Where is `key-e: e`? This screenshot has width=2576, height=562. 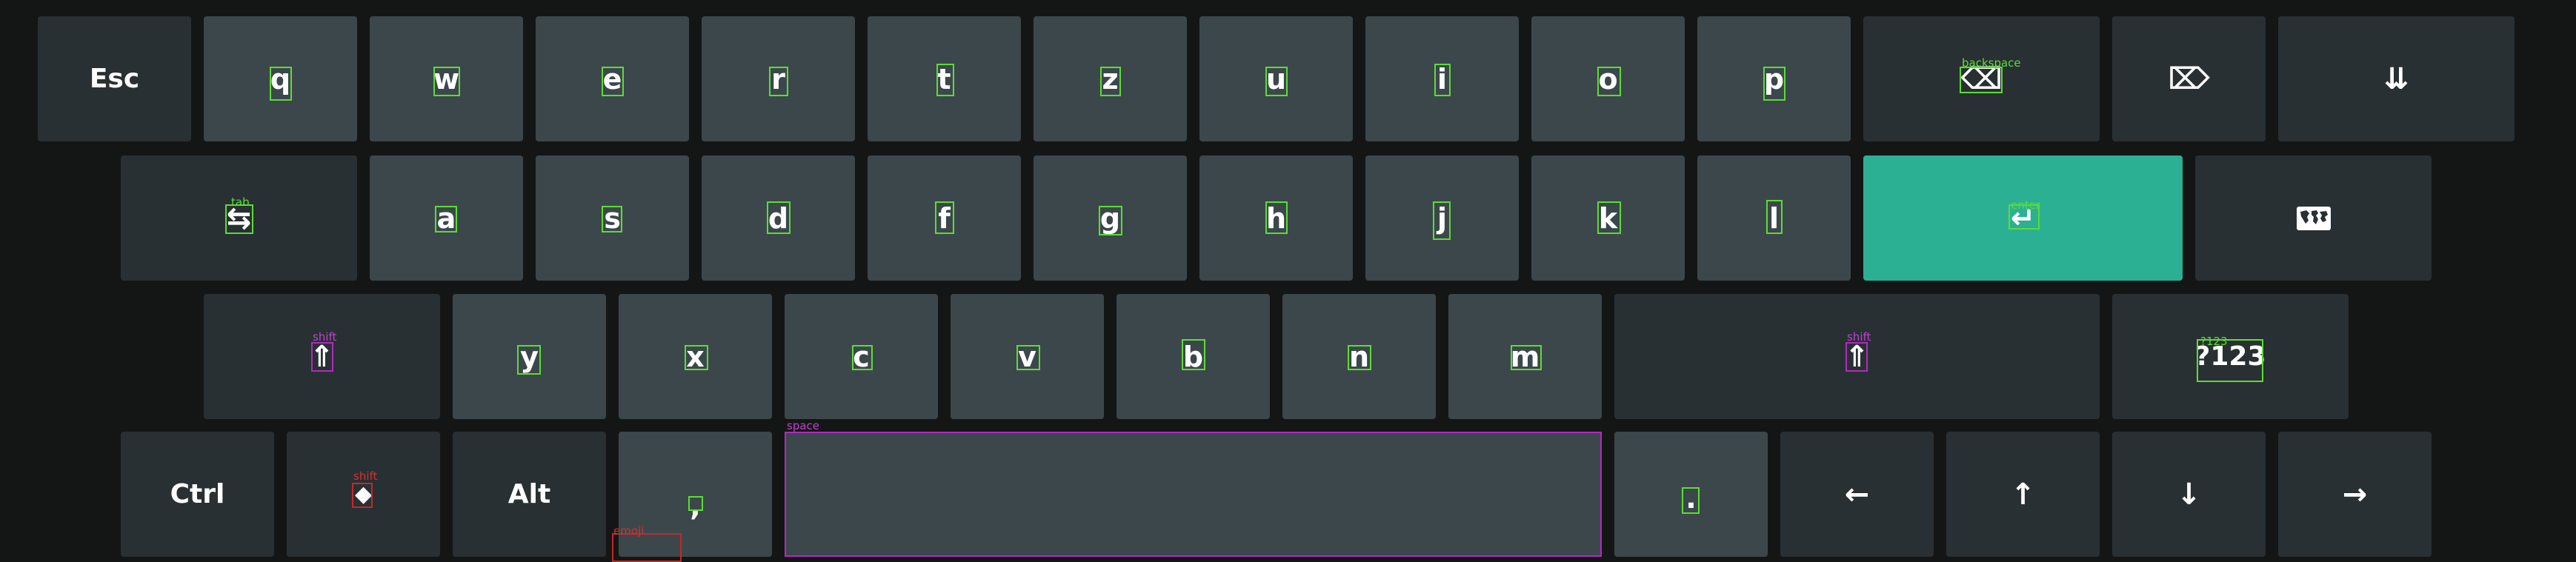
key-e: e is located at coordinates (612, 79).